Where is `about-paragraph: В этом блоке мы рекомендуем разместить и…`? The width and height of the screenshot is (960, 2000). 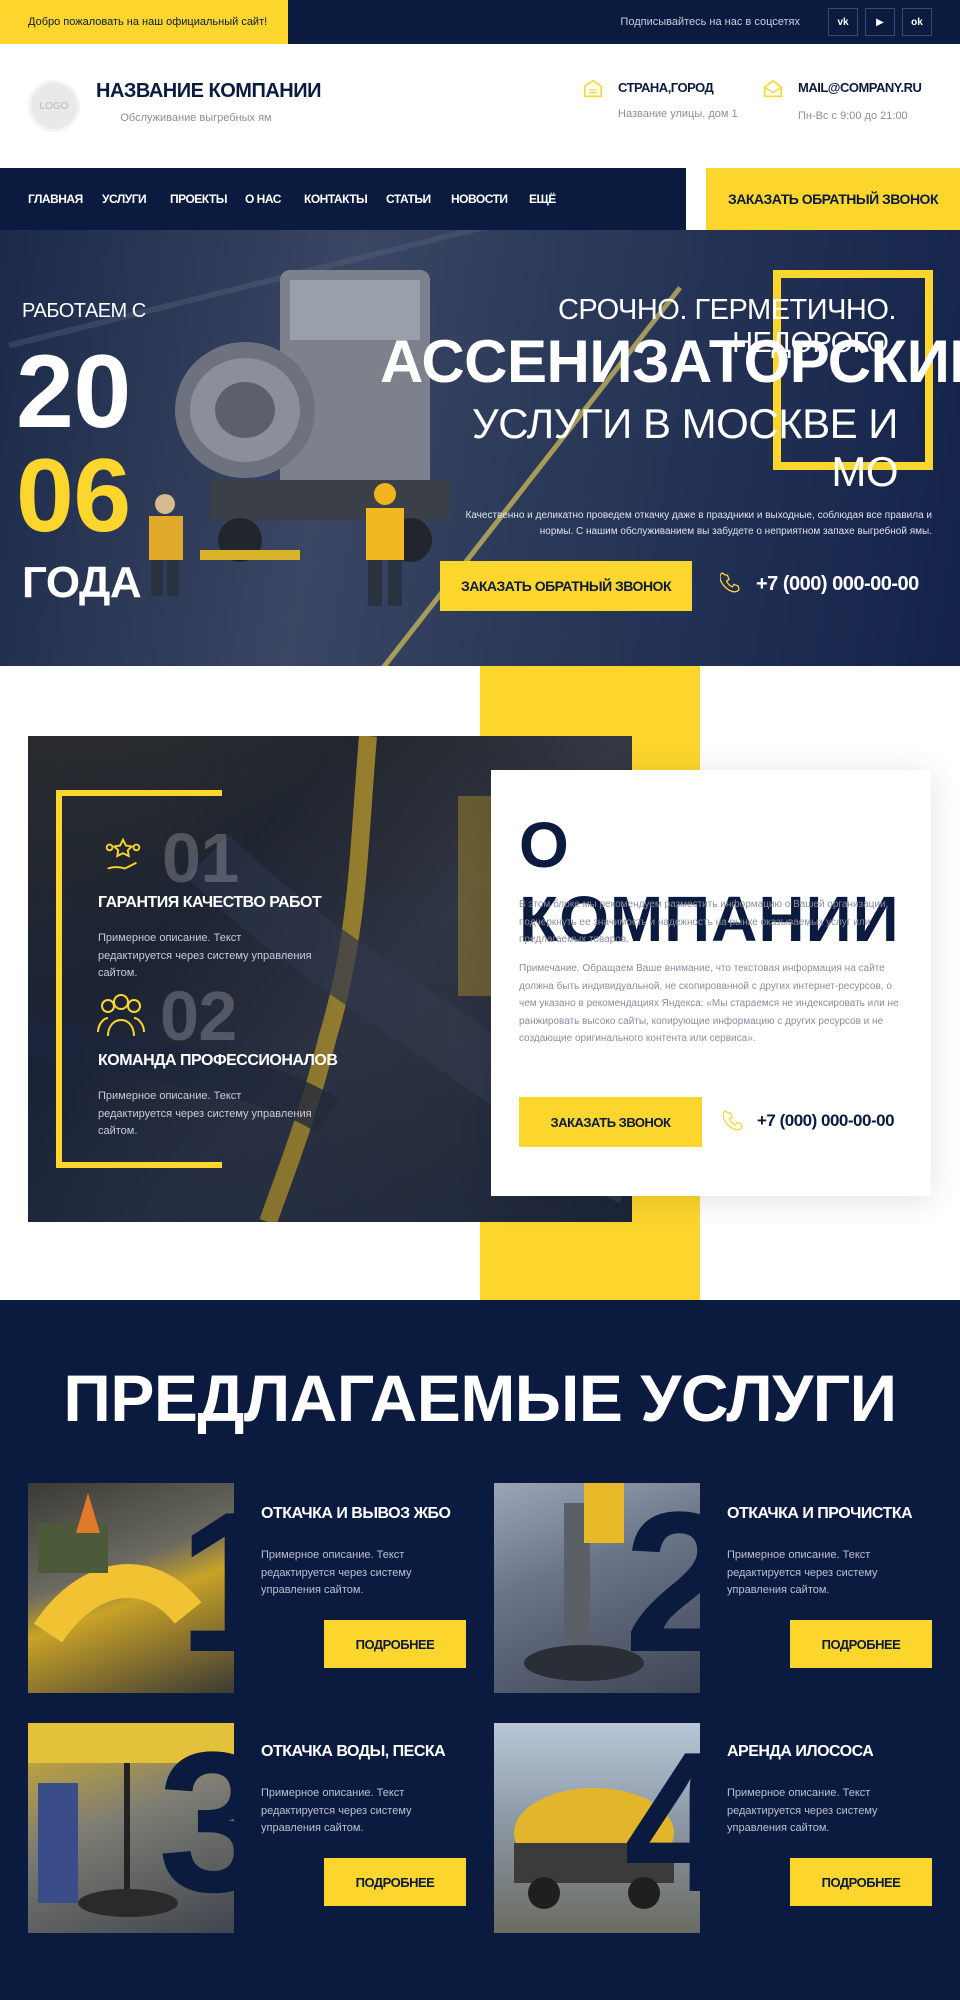
about-paragraph: В этом блоке мы рекомендуем разместить и… is located at coordinates (704, 922).